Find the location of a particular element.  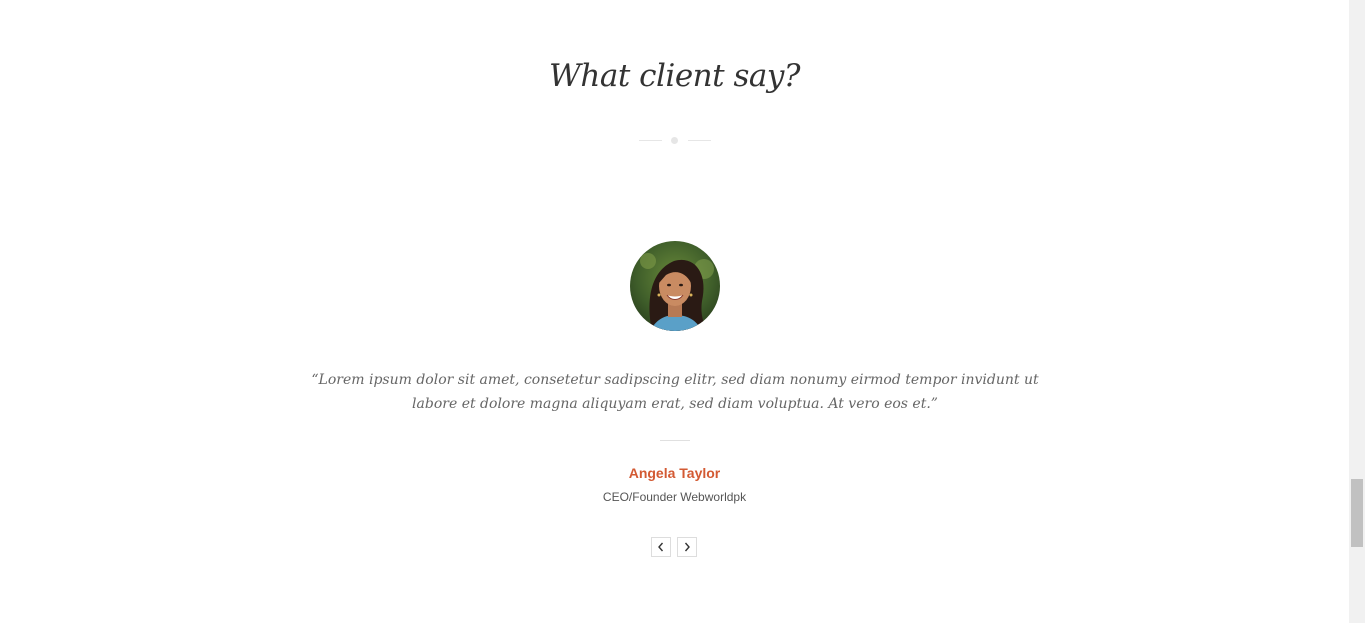

divider-dot is located at coordinates (674, 140).